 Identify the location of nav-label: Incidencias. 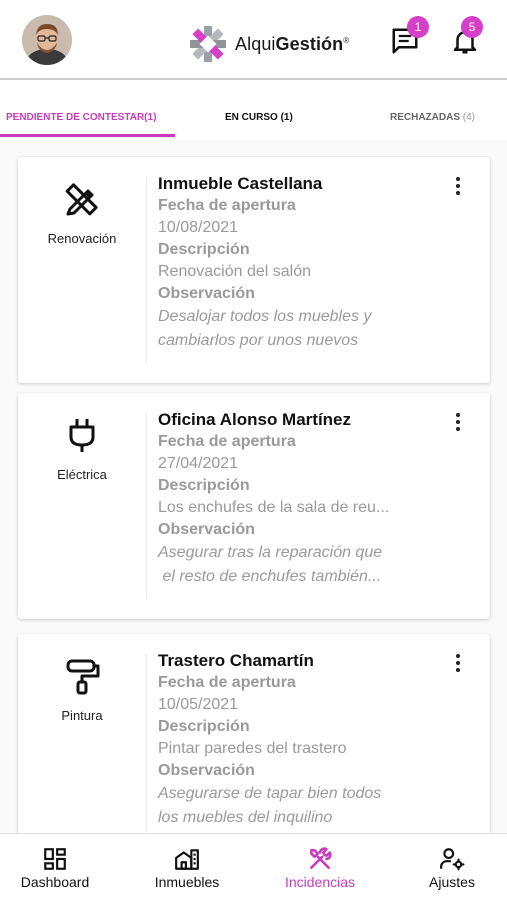
(320, 882).